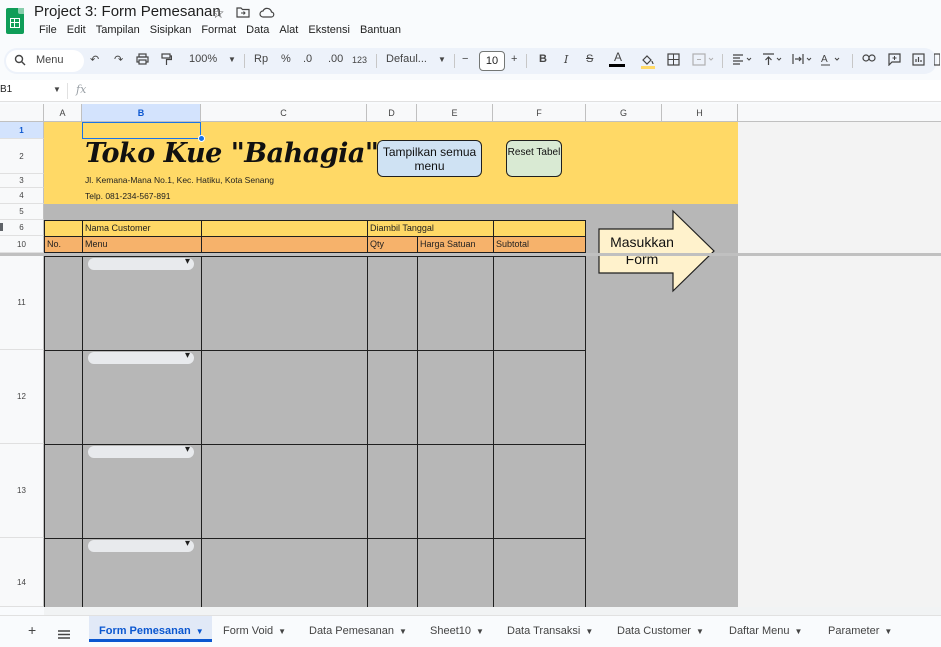 Image resolution: width=941 pixels, height=647 pixels. I want to click on filter-icon, so click(937, 61).